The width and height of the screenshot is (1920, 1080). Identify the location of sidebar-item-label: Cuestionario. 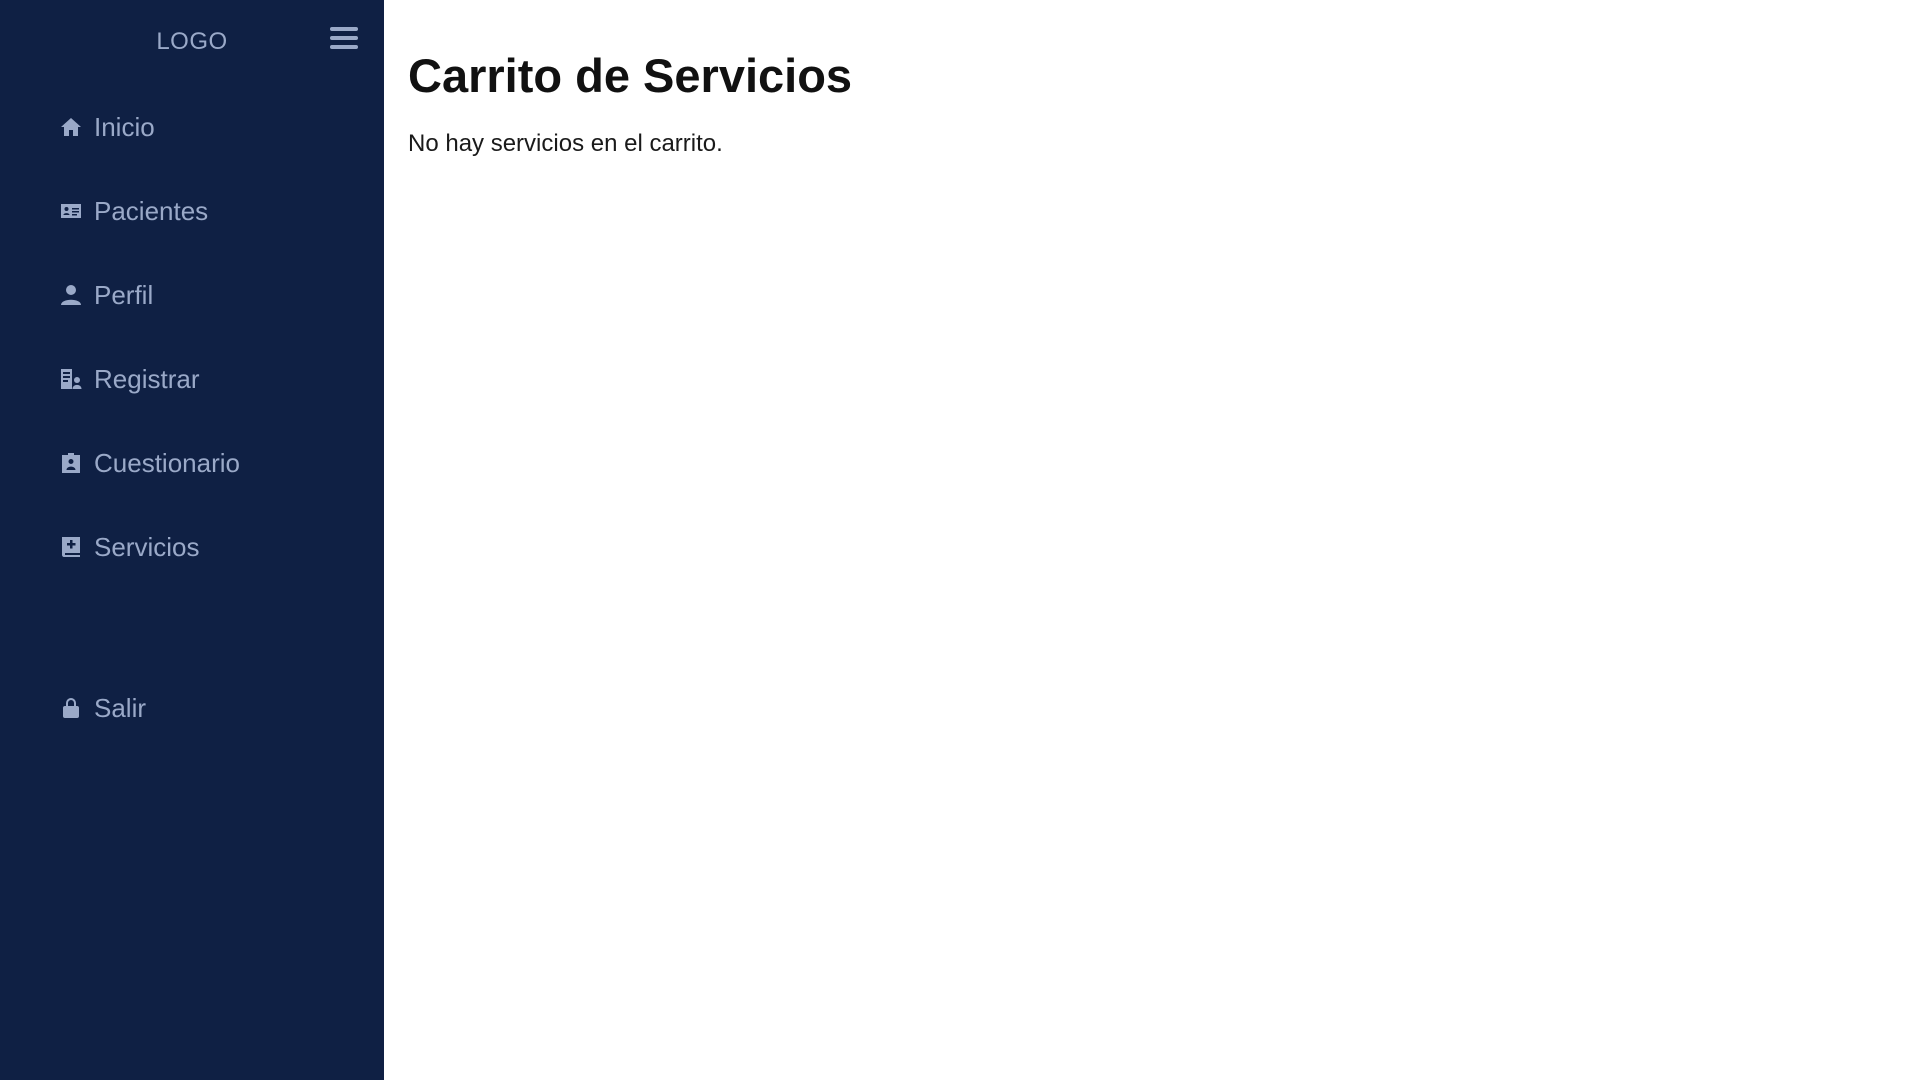
(167, 462).